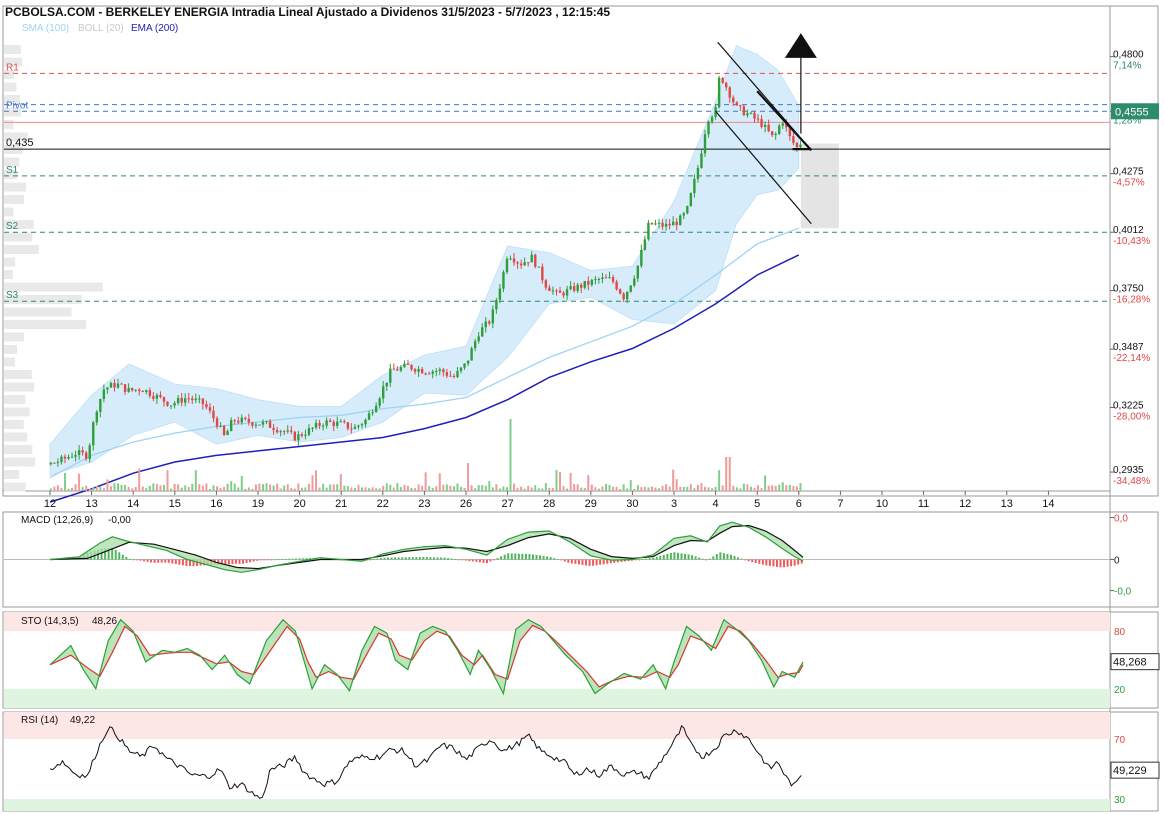  I want to click on x-tick-label: 11, so click(923, 504).